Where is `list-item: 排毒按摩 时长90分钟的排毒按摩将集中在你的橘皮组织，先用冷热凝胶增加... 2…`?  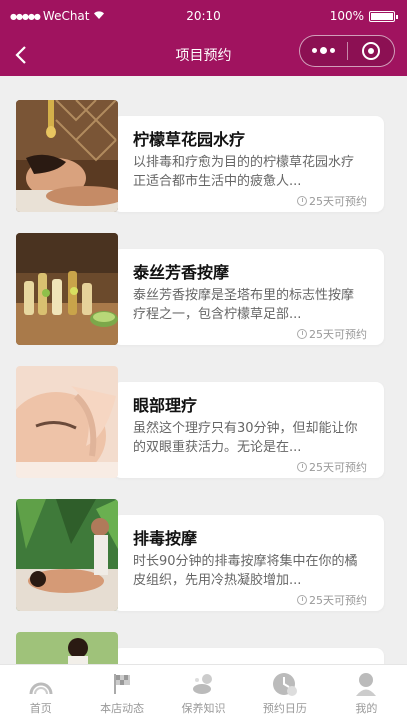
list-item: 排毒按摩 时长90分钟的排毒按摩将集中在你的橘皮组织，先用冷热凝胶增加... 2… is located at coordinates (200, 555).